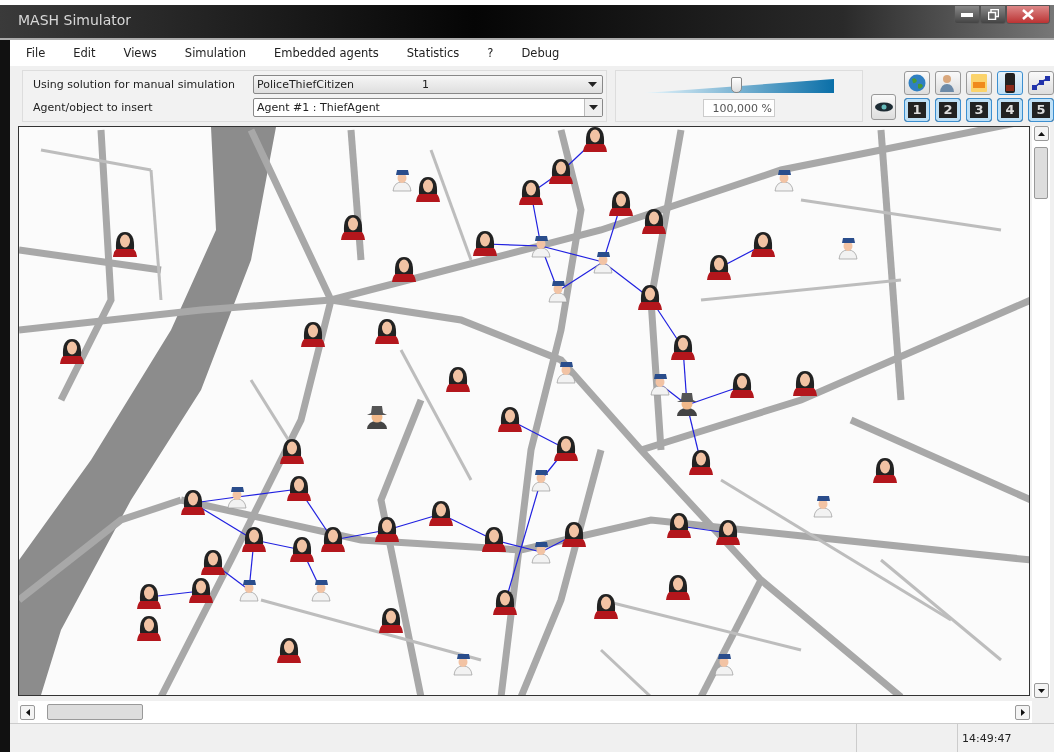  I want to click on menu-item: Views, so click(140, 53).